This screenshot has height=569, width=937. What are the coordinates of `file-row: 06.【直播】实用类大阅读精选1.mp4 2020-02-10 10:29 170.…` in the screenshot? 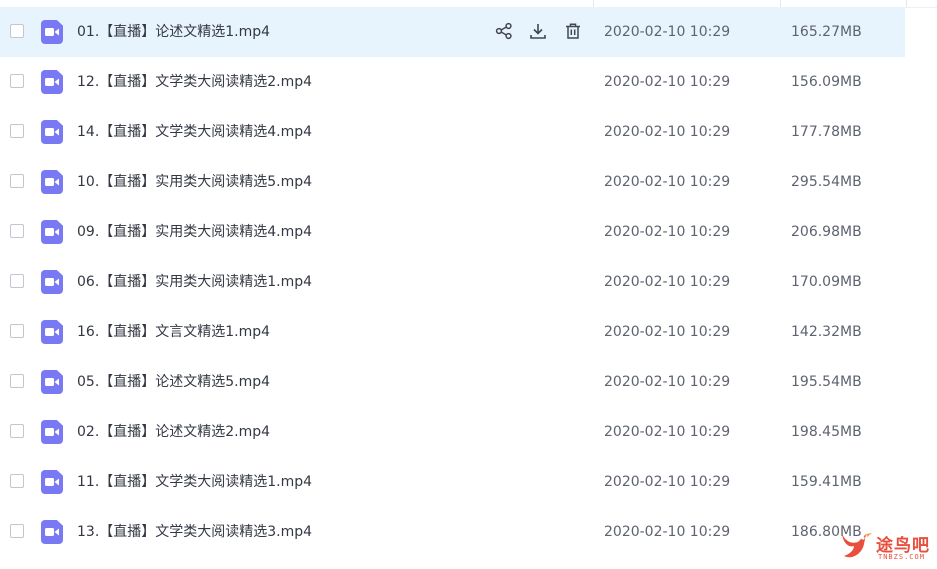 It's located at (452, 282).